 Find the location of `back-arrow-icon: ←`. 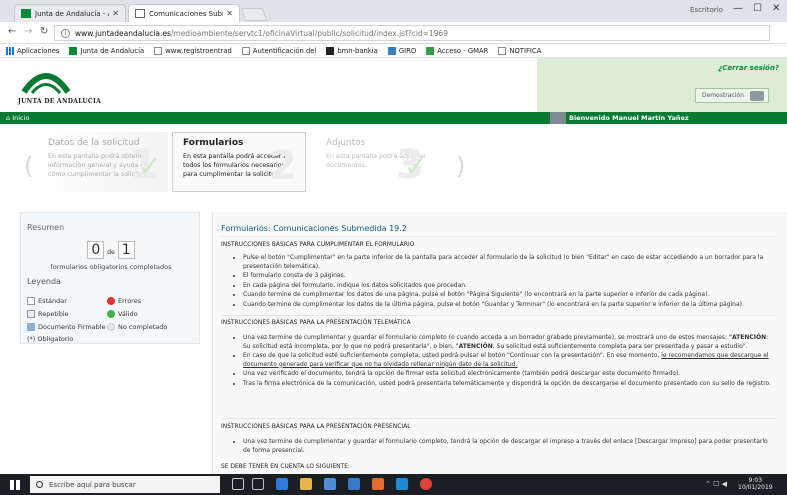

back-arrow-icon: ← is located at coordinates (12, 31).